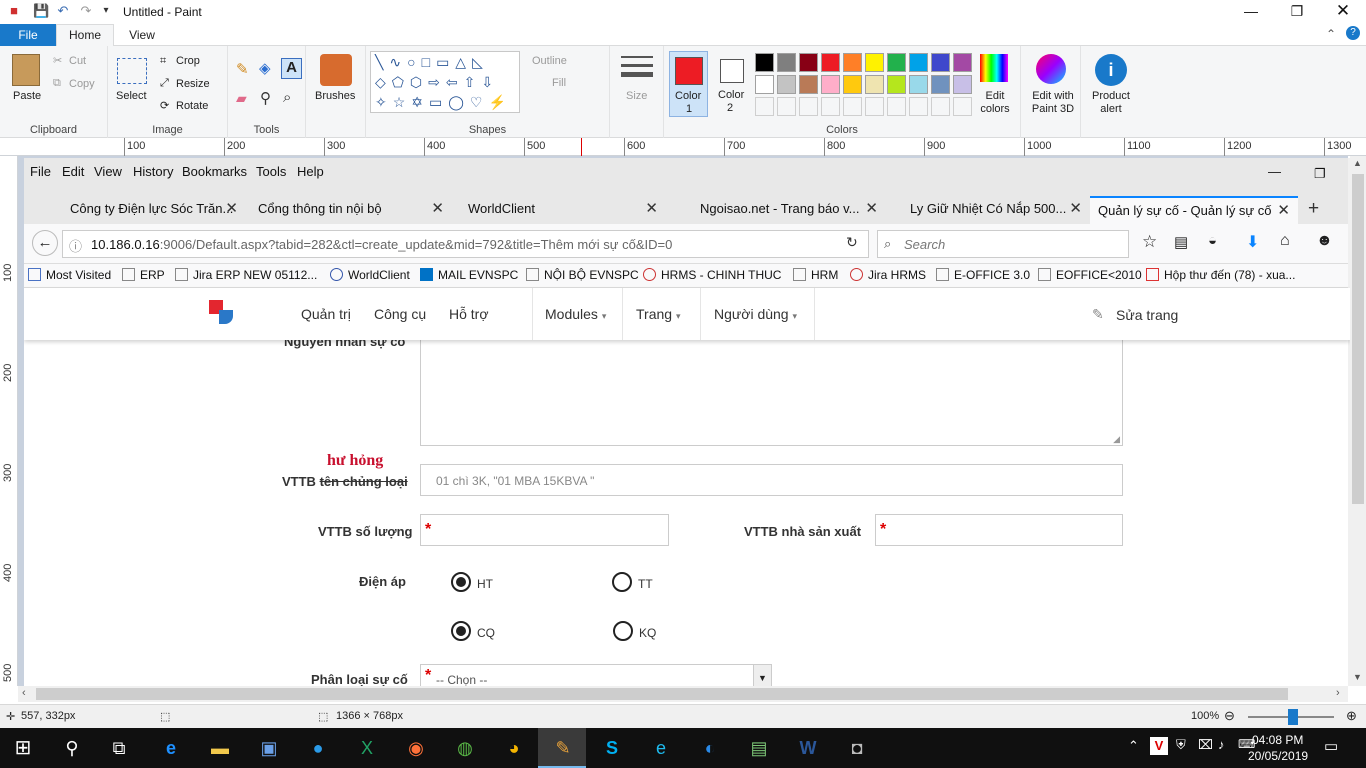 The width and height of the screenshot is (1366, 768). I want to click on save-icon: 💾, so click(41, 11).